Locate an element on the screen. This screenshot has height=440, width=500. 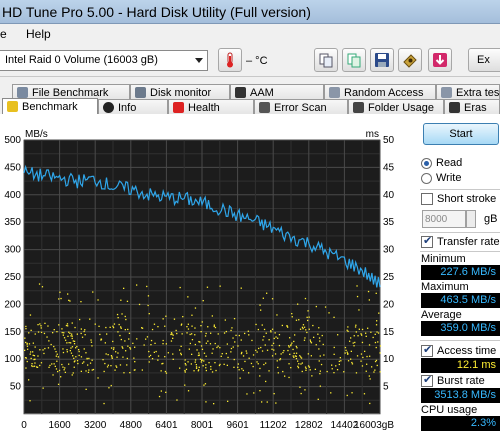
tab-random-access: Random Access is located at coordinates (380, 92).